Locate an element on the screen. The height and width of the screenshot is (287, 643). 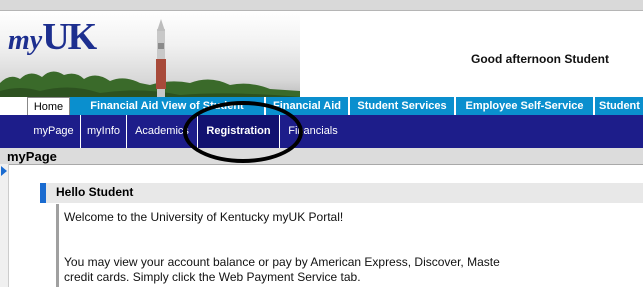
subtab-label: myInfo is located at coordinates (103, 131).